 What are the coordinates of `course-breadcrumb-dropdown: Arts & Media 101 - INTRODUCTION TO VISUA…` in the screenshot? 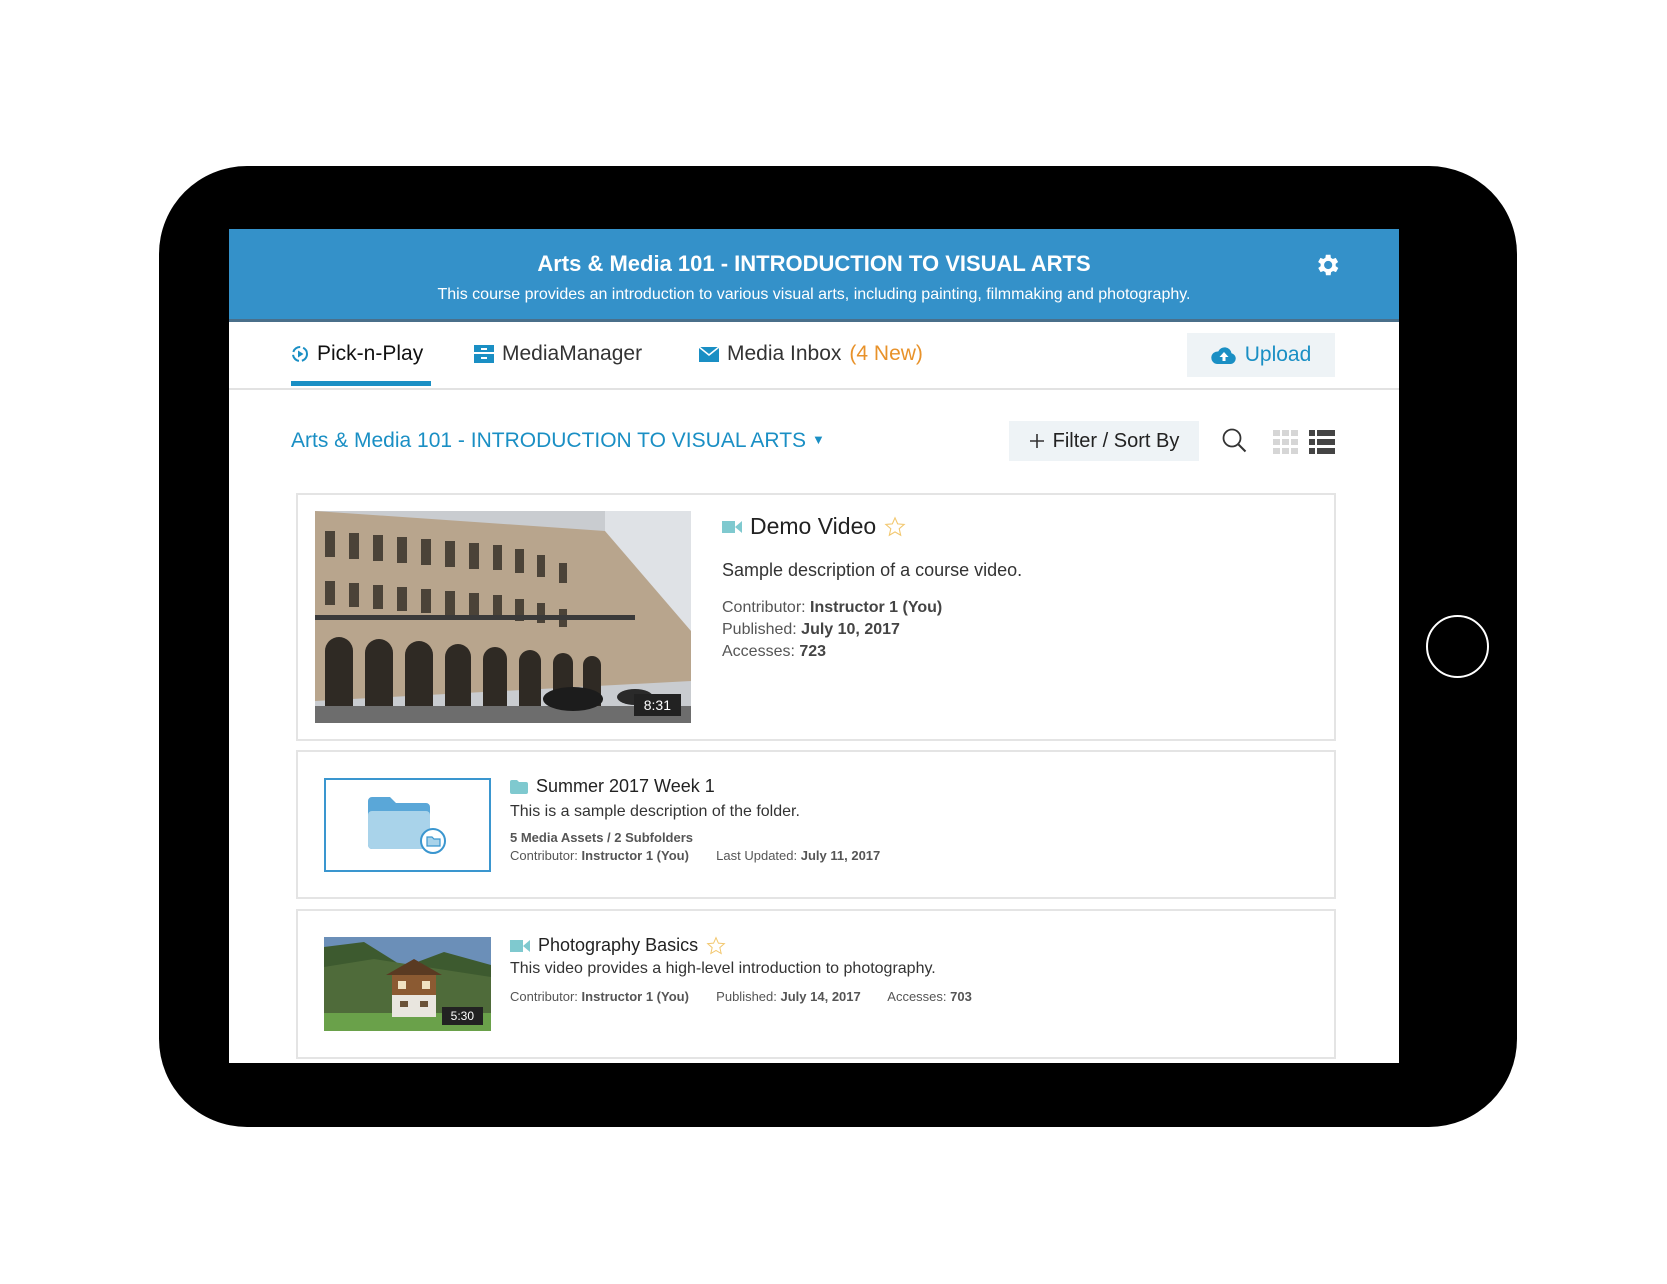 It's located at (558, 441).